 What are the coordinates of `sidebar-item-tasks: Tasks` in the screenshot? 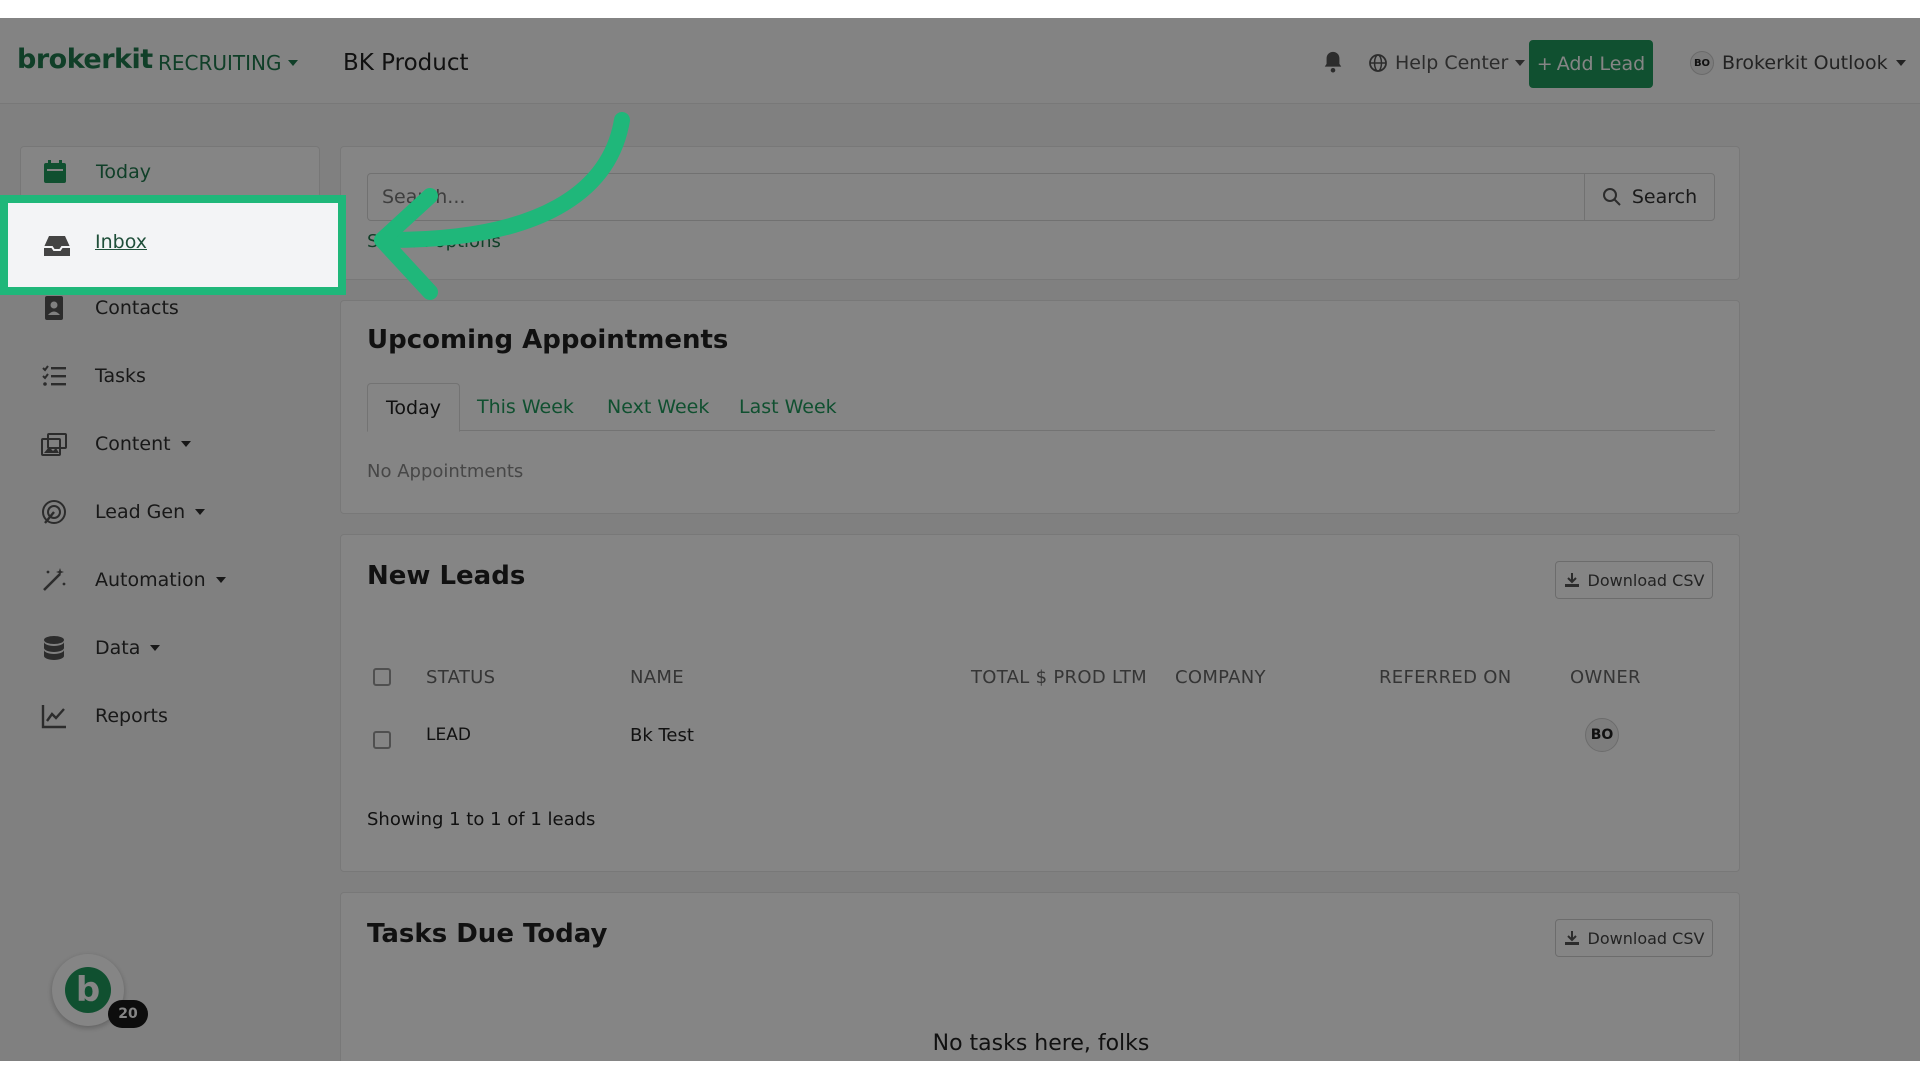 It's located at (170, 376).